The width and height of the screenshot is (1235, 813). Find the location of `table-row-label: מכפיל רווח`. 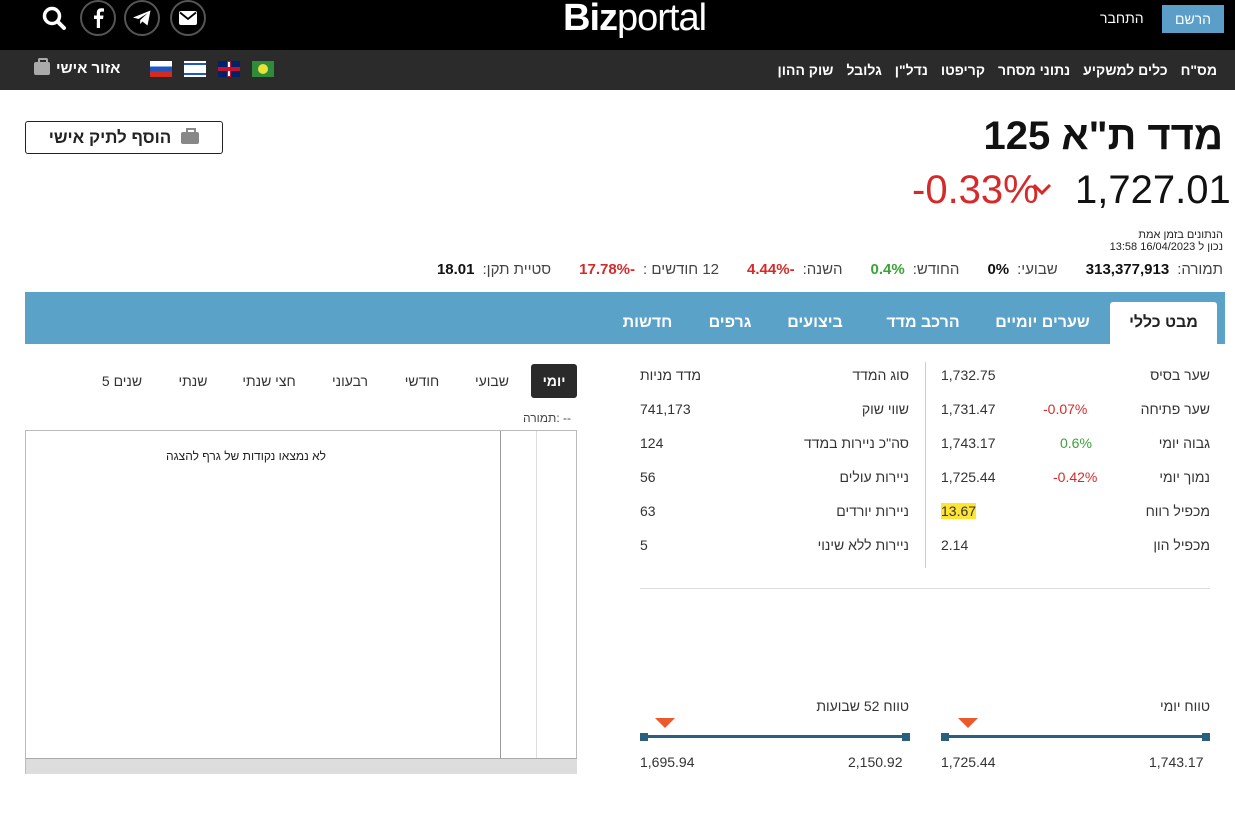

table-row-label: מכפיל רווח is located at coordinates (1177, 511).